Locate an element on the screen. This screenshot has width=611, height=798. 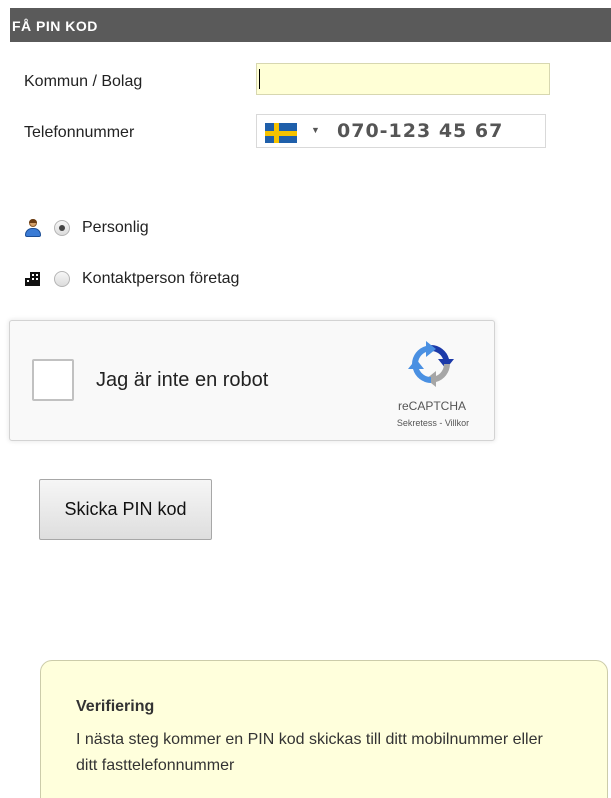
flag-se-icon is located at coordinates (281, 133).